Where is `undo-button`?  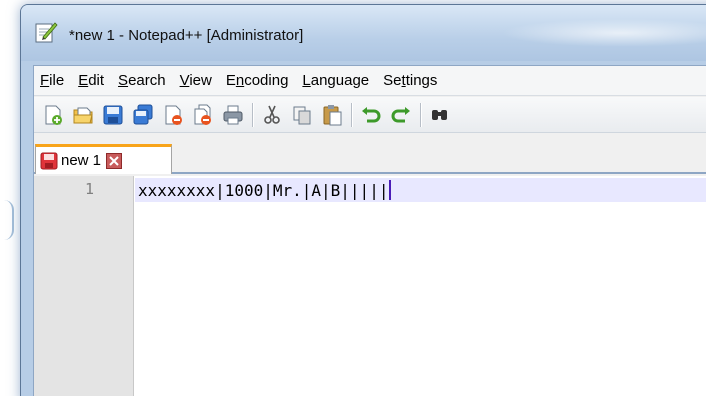
undo-button is located at coordinates (371, 115).